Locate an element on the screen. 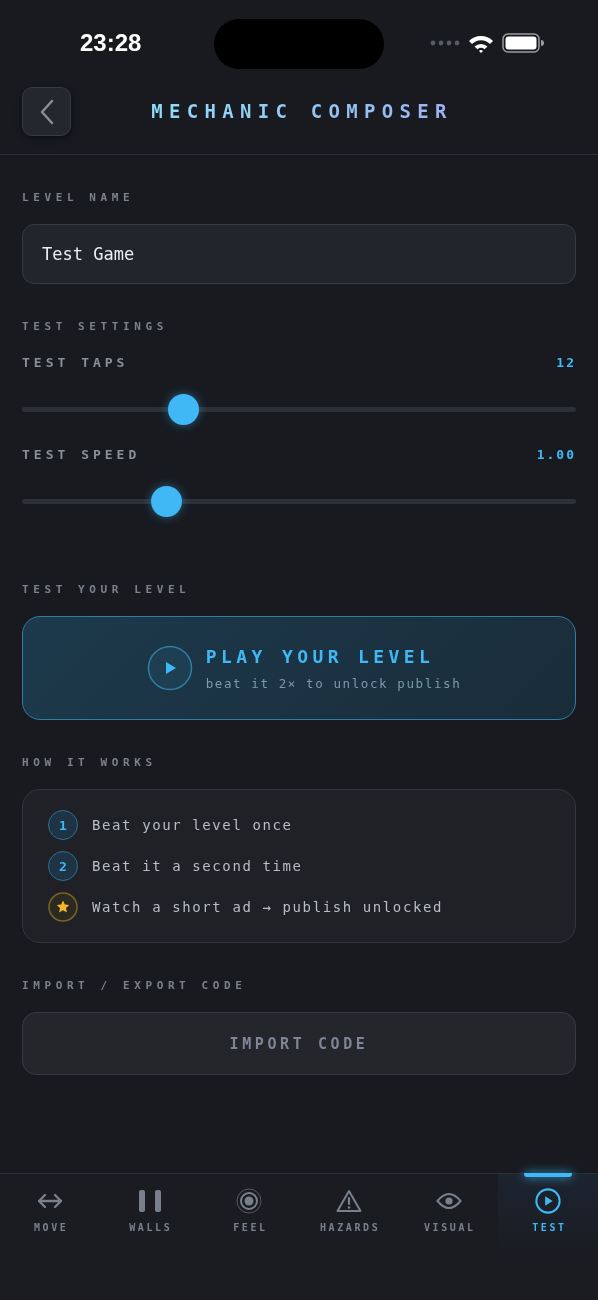 This screenshot has height=1300, width=598. step-text: Beat it a second time is located at coordinates (197, 866).